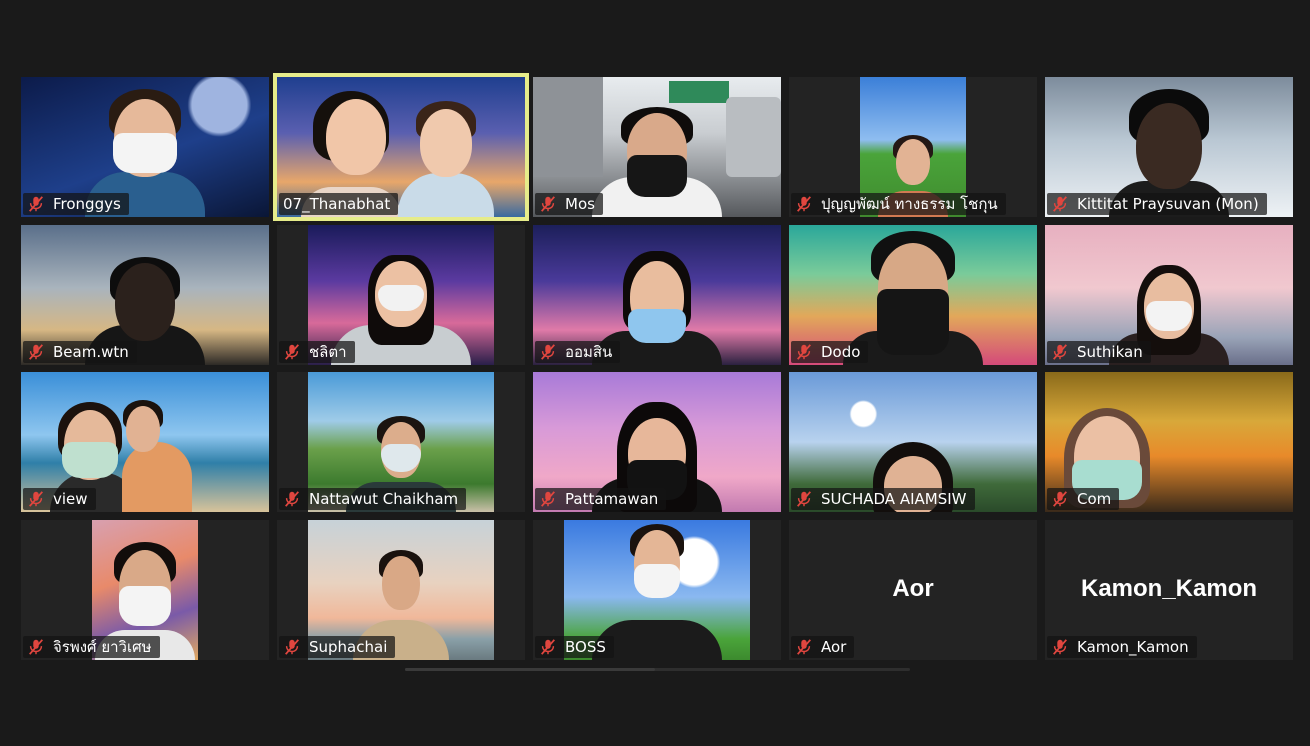 The image size is (1310, 746). I want to click on participant-name: view, so click(70, 499).